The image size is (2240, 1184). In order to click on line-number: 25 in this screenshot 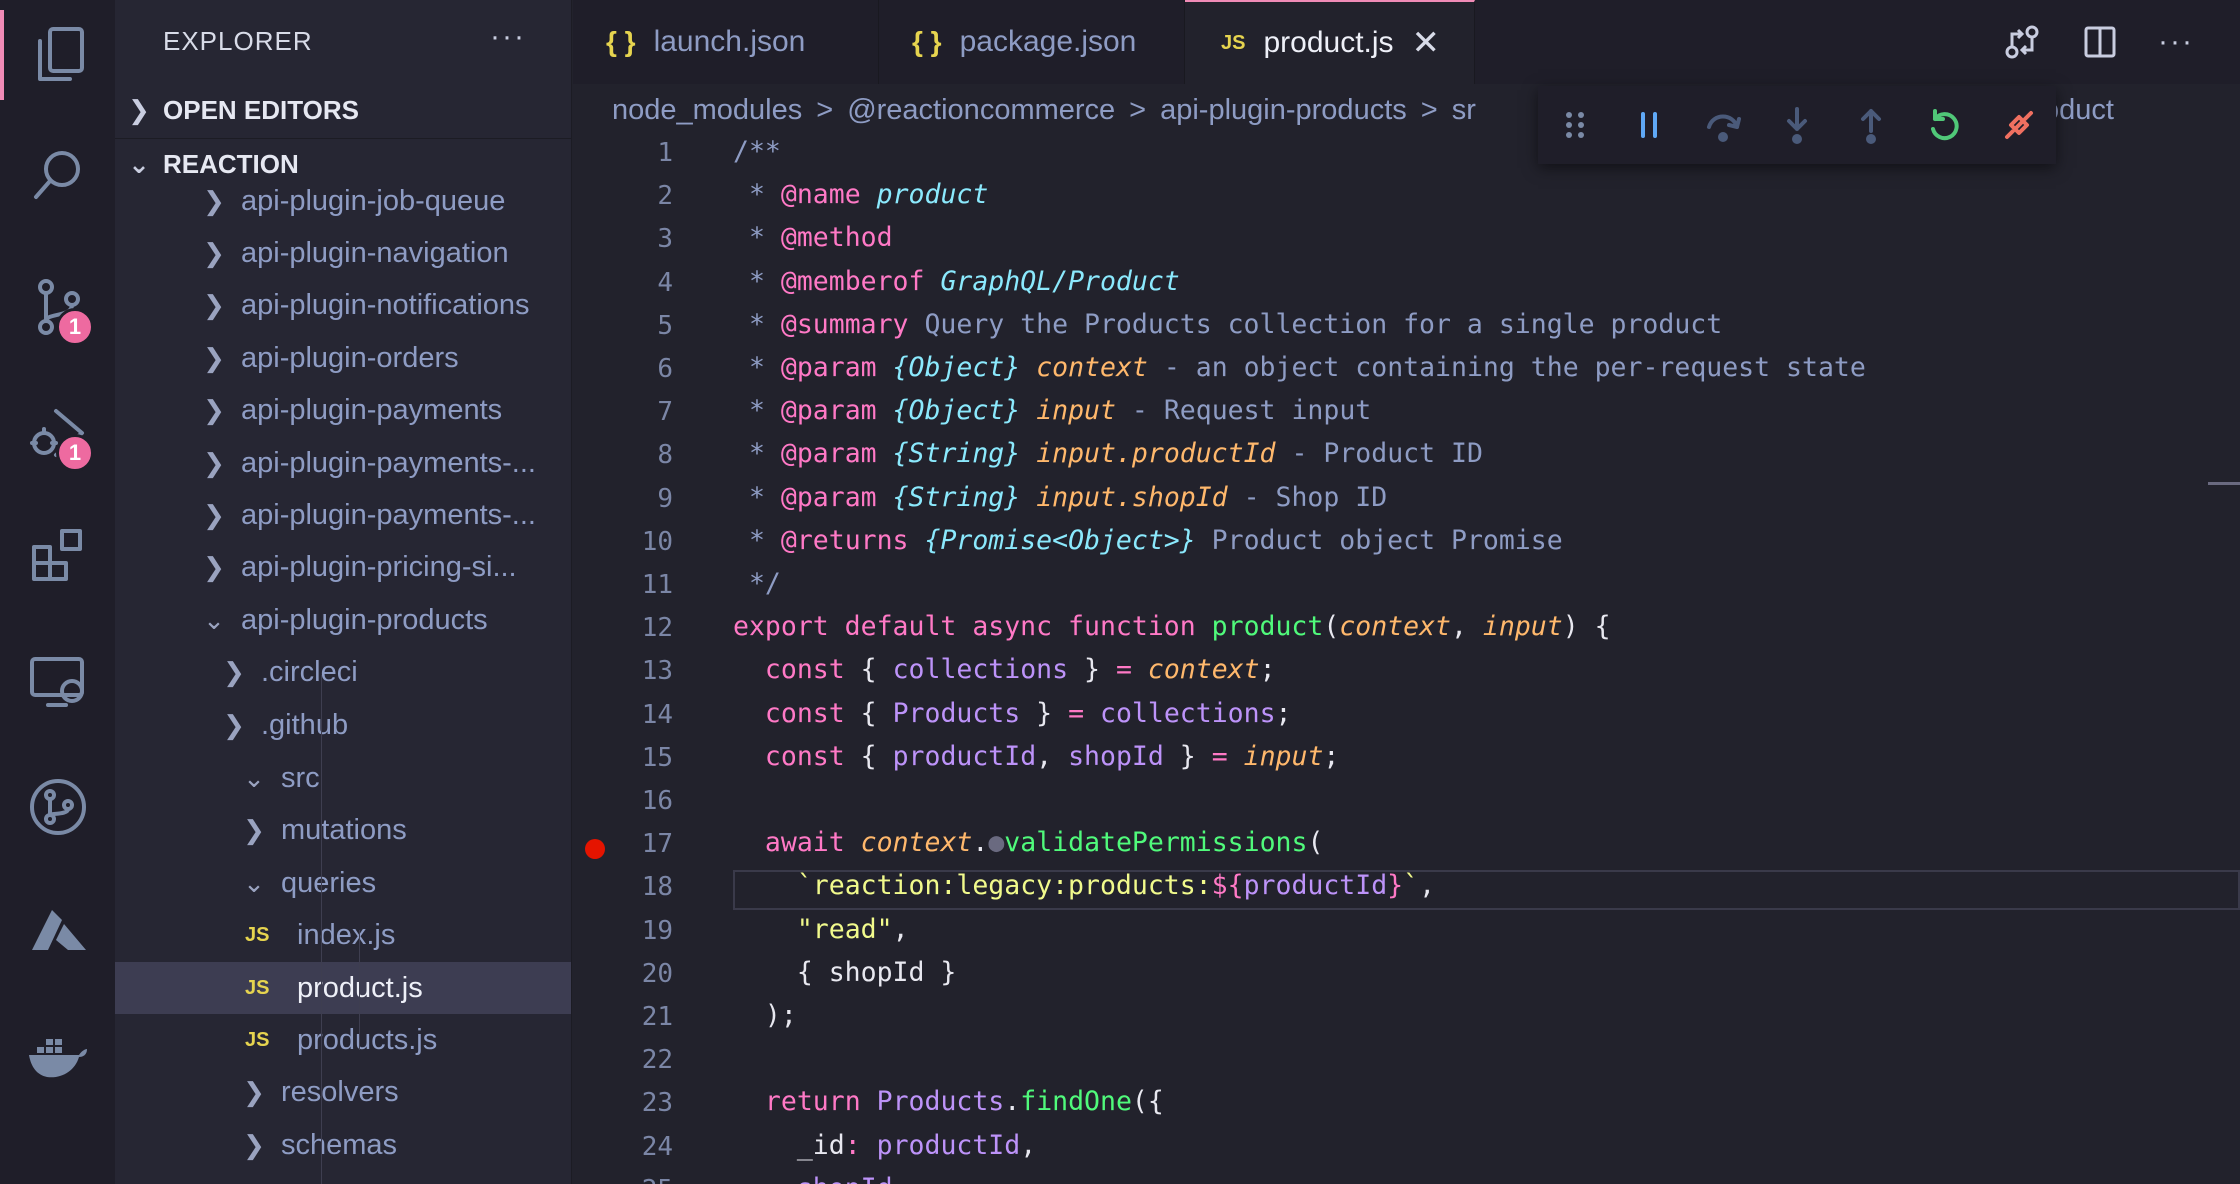, I will do `click(623, 1179)`.